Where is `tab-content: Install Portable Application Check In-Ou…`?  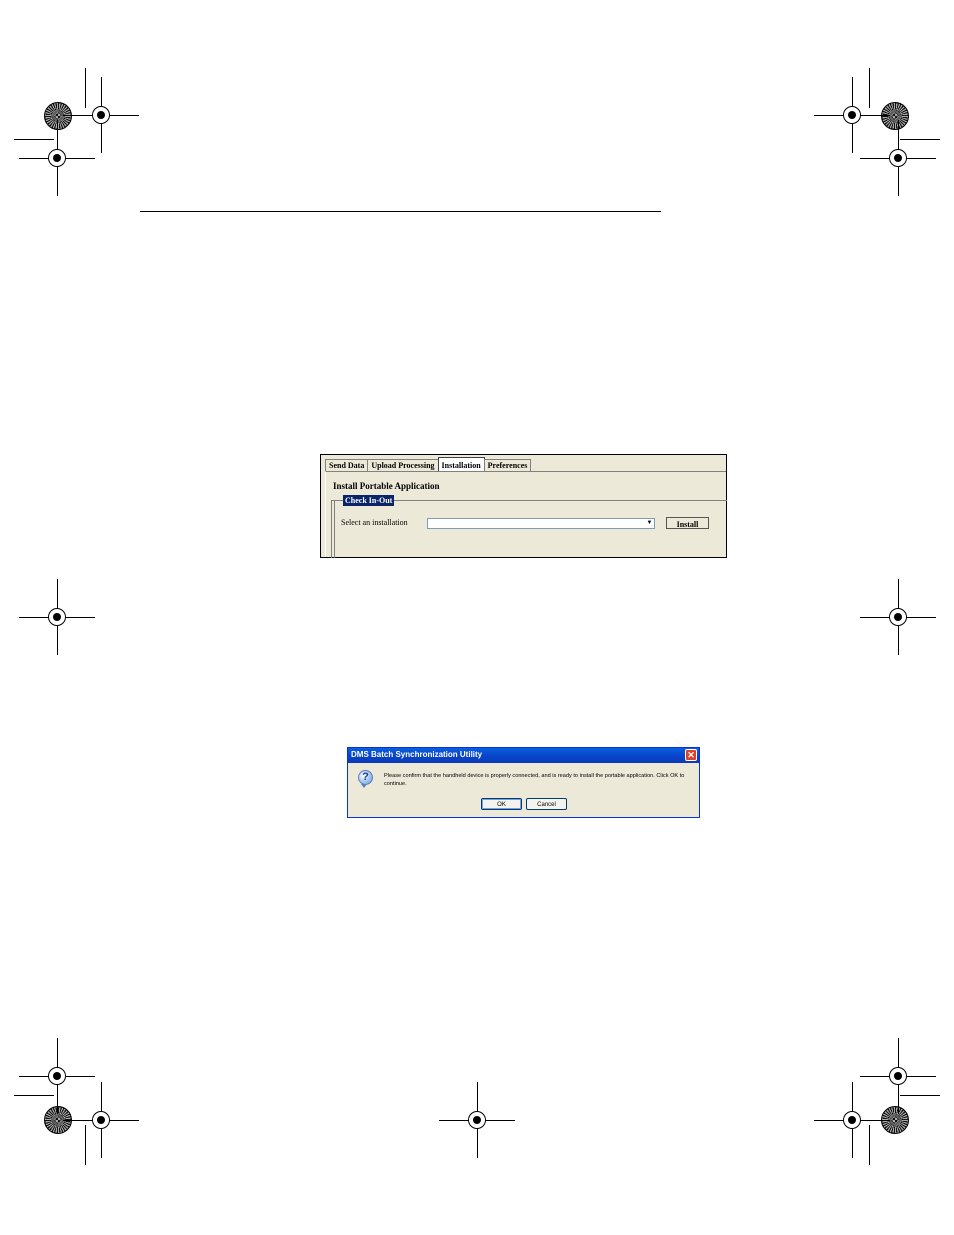 tab-content: Install Portable Application Check In-Ou… is located at coordinates (526, 514).